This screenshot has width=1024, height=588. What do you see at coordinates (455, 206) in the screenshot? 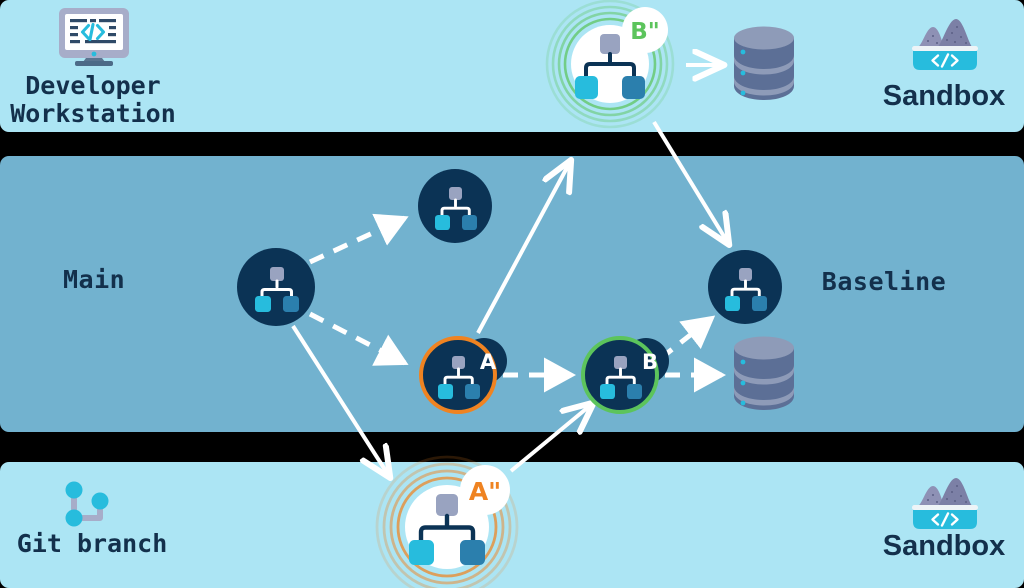
I see `node-branch-upper` at bounding box center [455, 206].